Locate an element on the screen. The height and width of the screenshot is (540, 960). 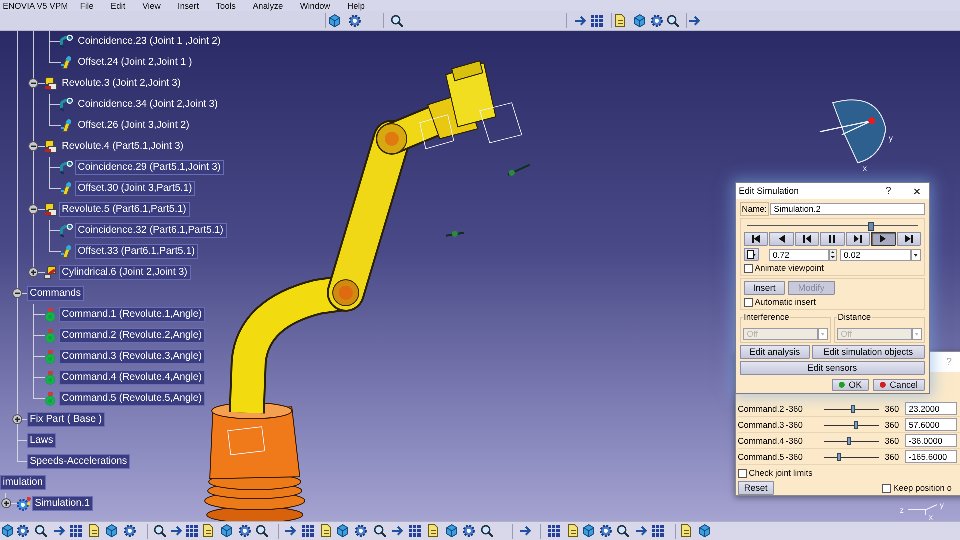
edit-analysis-button: Edit analysis is located at coordinates (775, 352).